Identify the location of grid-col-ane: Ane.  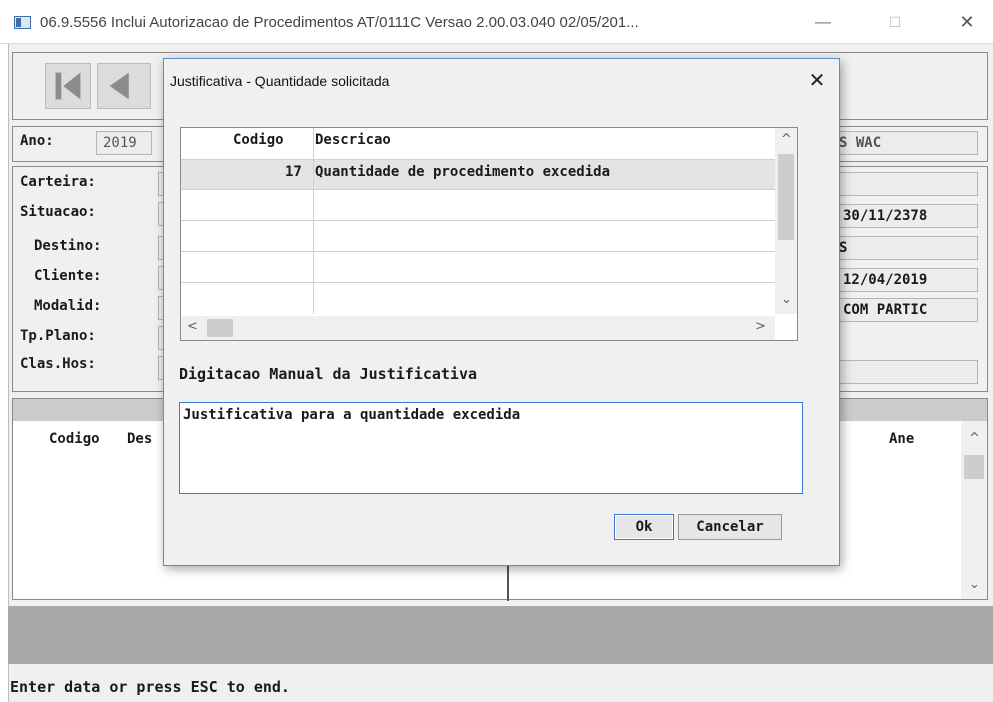
(902, 439).